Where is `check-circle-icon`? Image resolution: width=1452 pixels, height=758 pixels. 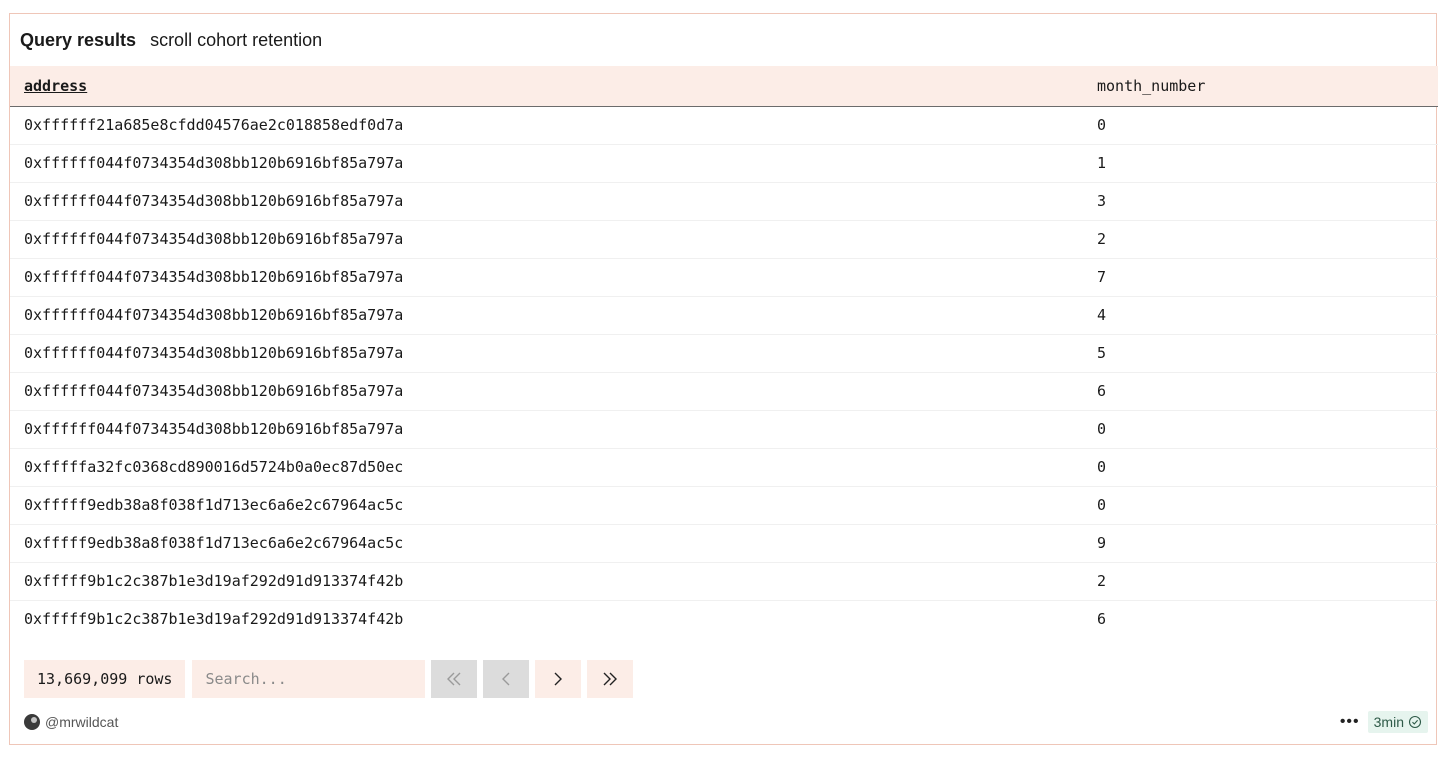
check-circle-icon is located at coordinates (1415, 722).